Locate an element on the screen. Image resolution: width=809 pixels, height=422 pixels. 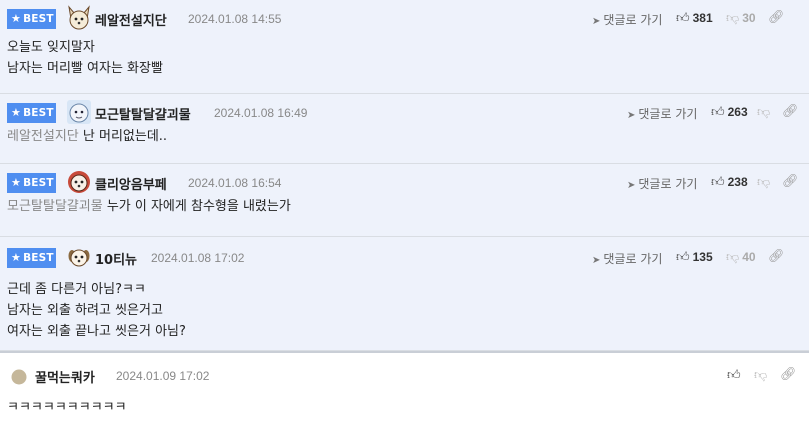
mention-name: 레알전설지단 is located at coordinates (43, 136).